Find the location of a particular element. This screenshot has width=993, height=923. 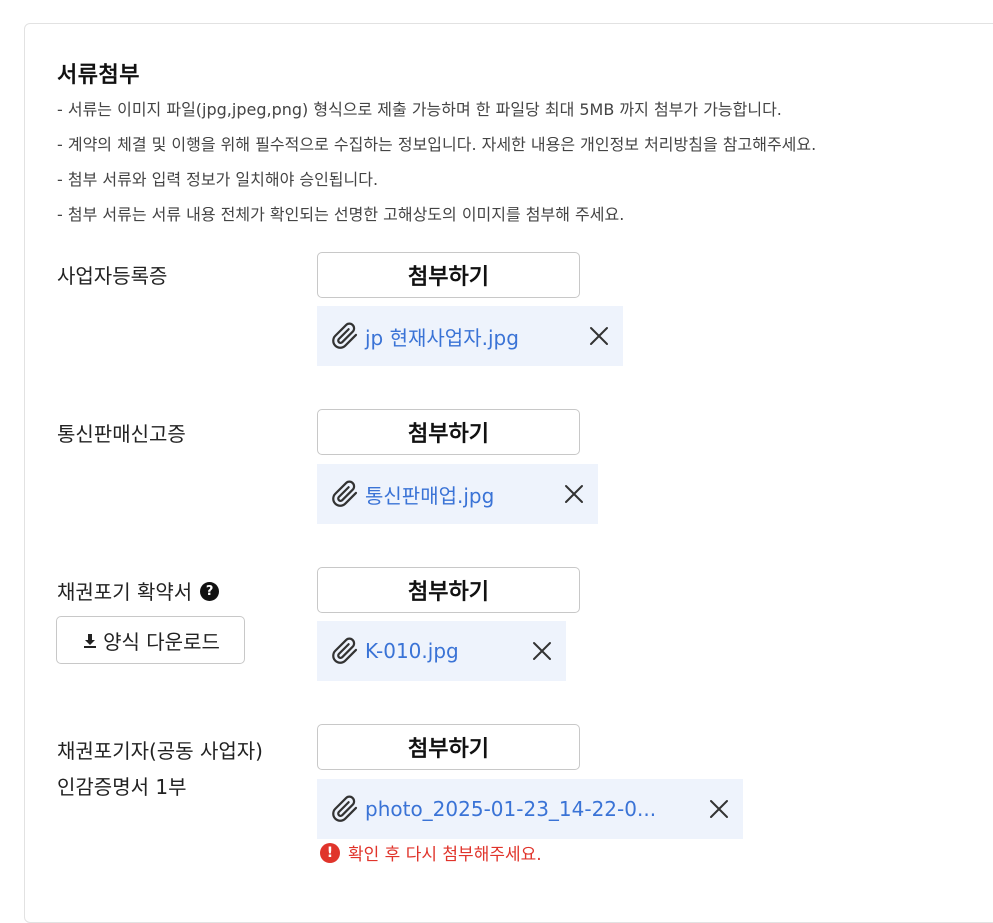

download-icon is located at coordinates (90, 640).